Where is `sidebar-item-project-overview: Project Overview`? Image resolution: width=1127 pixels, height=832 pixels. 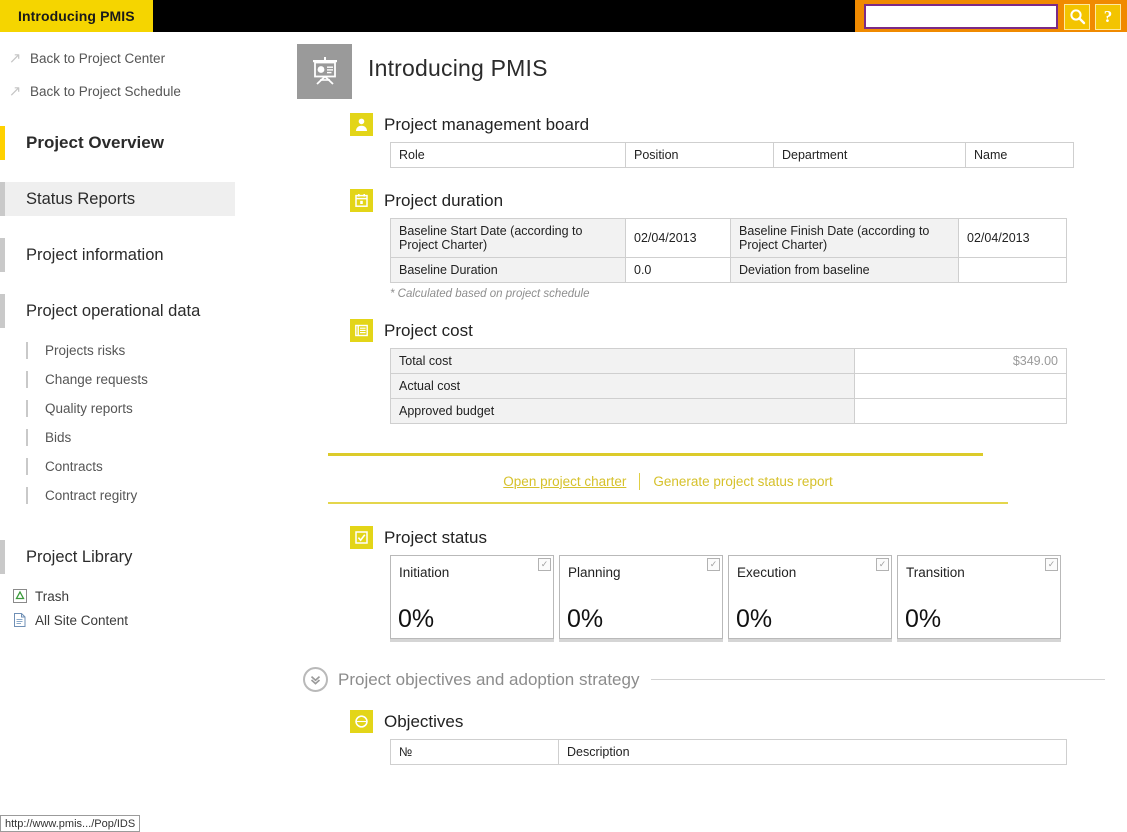
sidebar-item-project-overview: Project Overview is located at coordinates (144, 143).